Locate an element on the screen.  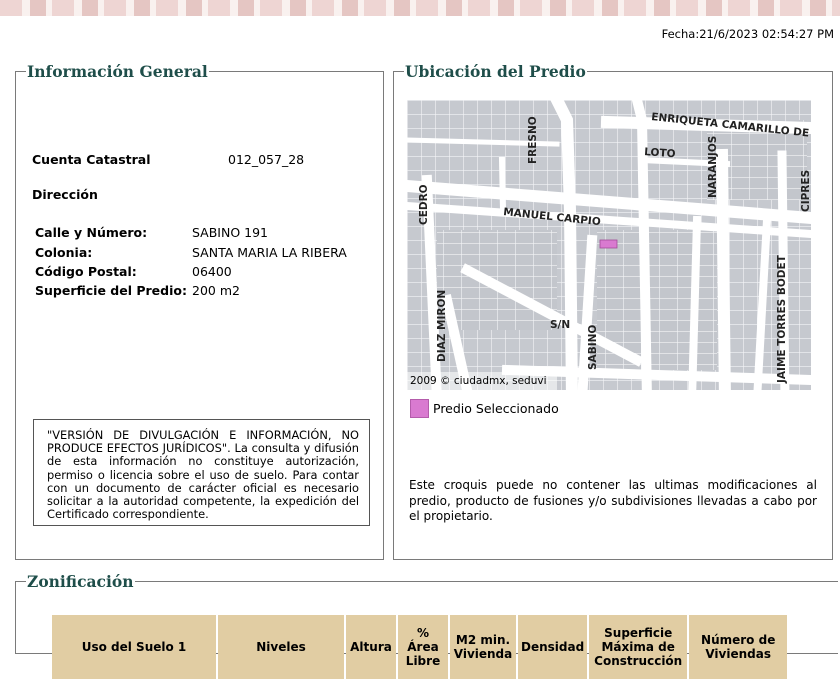
map-label-sabino: SABINO is located at coordinates (593, 347).